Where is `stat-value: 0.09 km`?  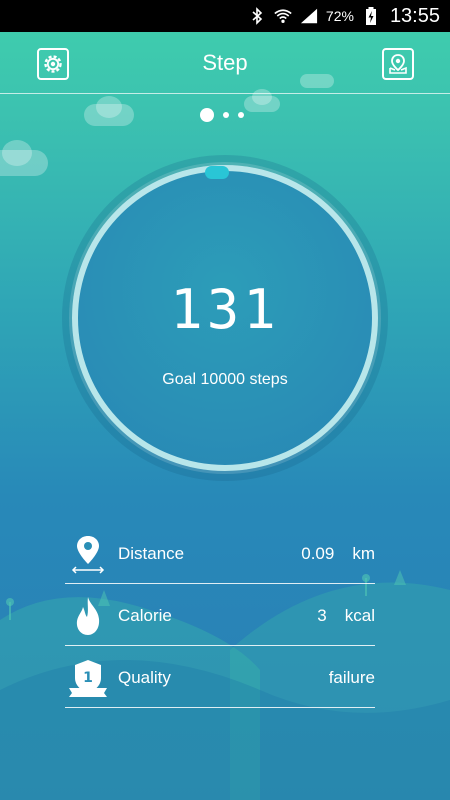
stat-value: 0.09 km is located at coordinates (338, 554).